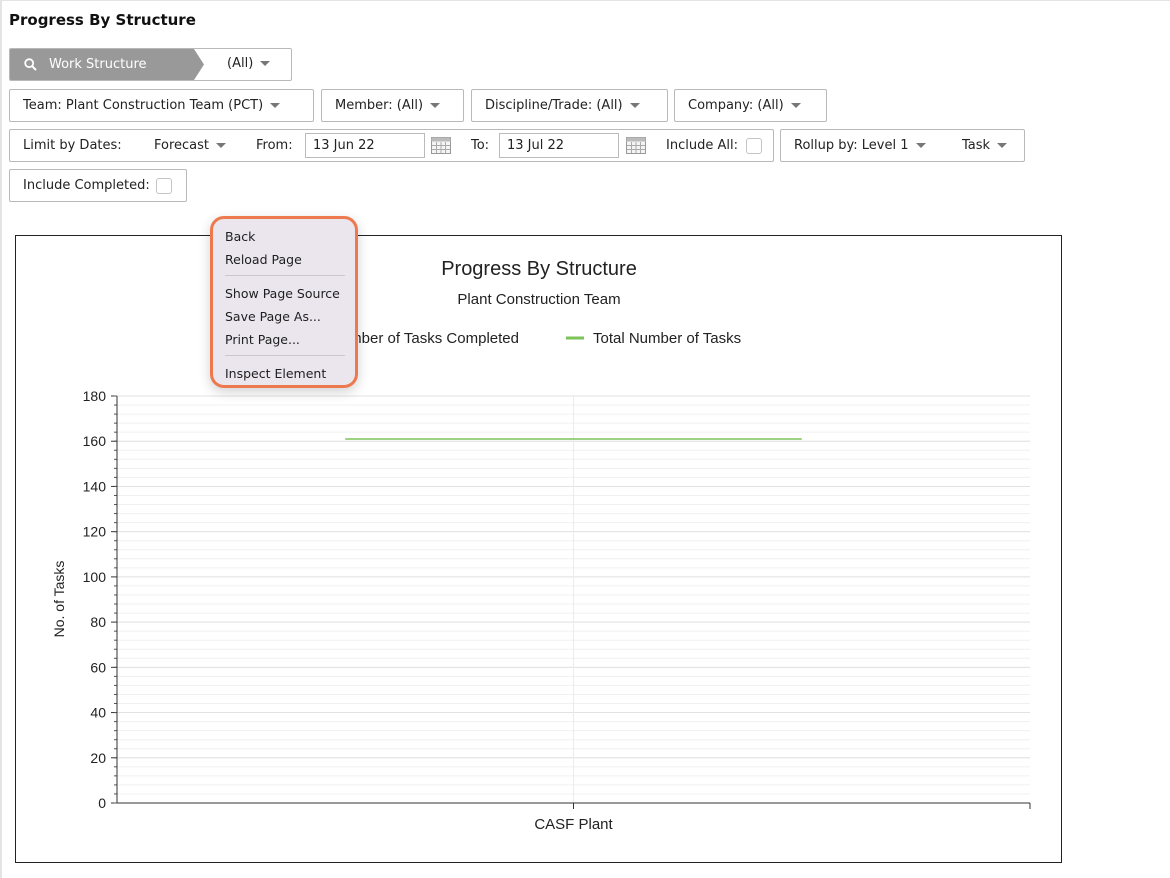 The width and height of the screenshot is (1170, 878). I want to click on y-tick-label: 120, so click(95, 532).